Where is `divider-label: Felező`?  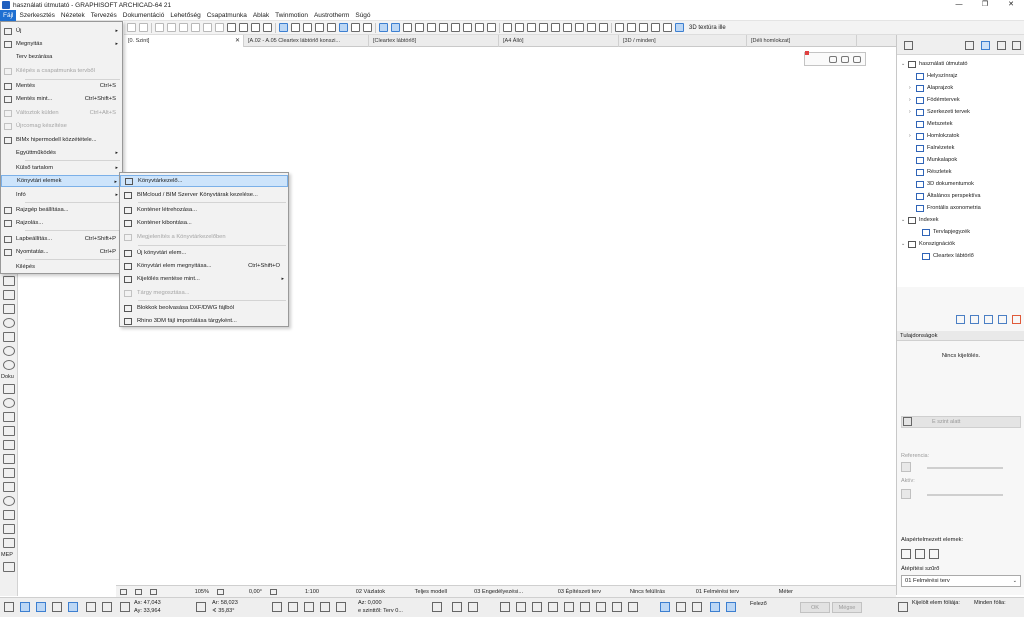
divider-label: Felező is located at coordinates (758, 604).